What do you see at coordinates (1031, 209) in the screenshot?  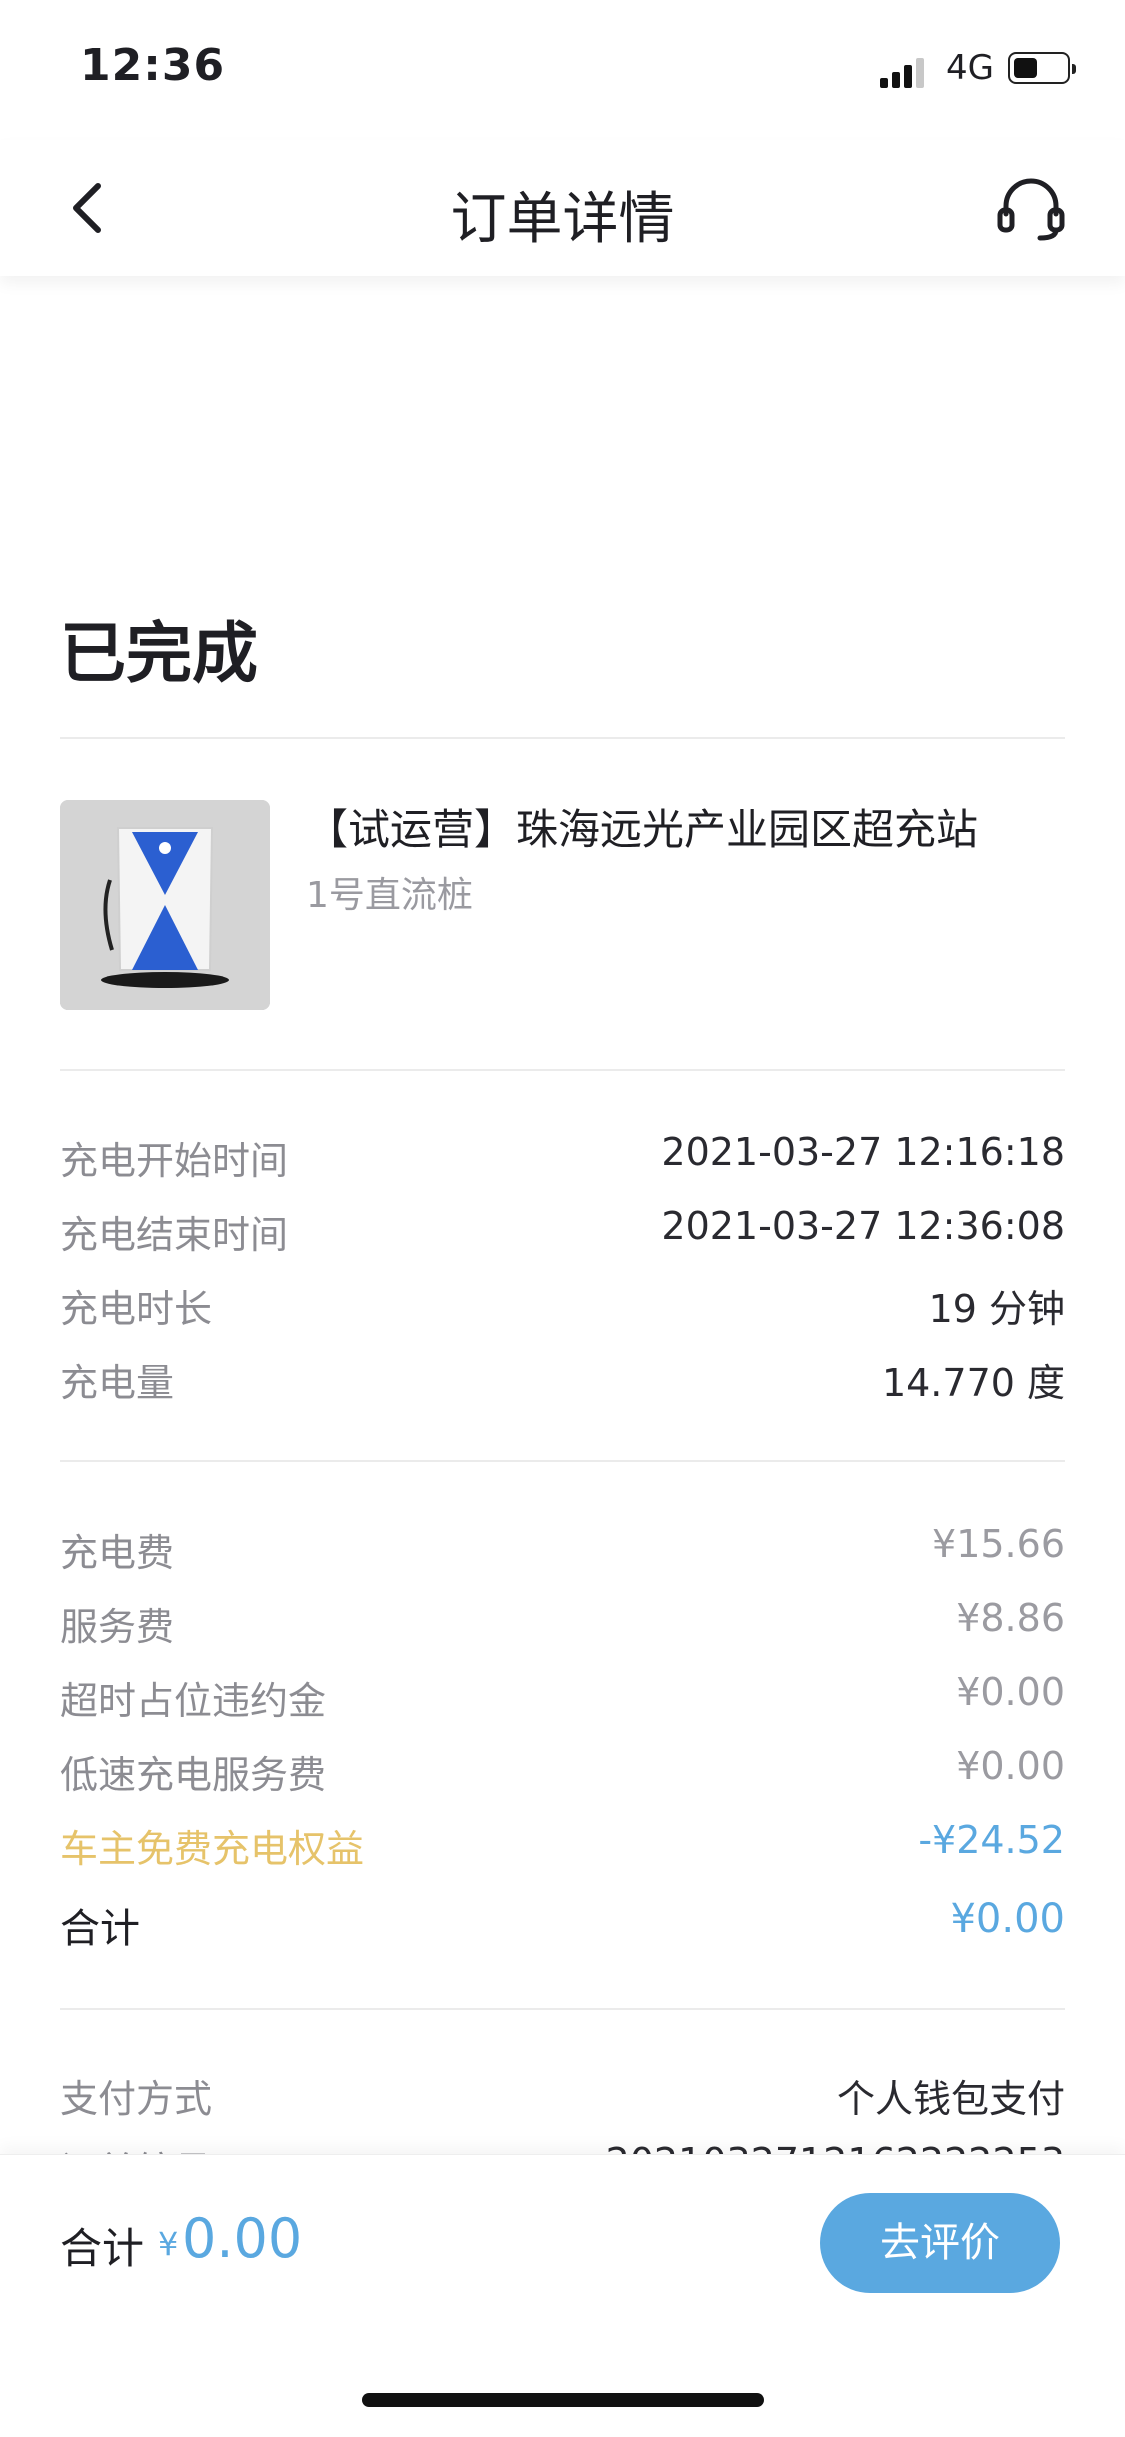 I see `headset-icon` at bounding box center [1031, 209].